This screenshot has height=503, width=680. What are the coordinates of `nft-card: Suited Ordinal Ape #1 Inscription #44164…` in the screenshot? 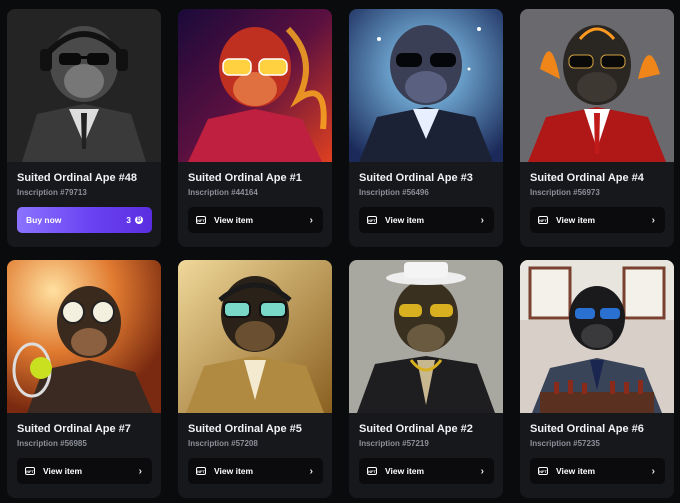 It's located at (255, 128).